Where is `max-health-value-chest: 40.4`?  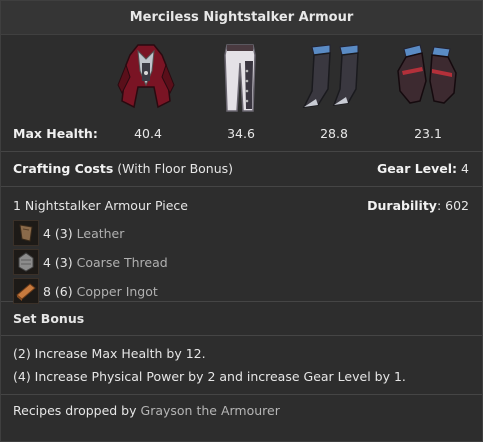 max-health-value-chest: 40.4 is located at coordinates (148, 133).